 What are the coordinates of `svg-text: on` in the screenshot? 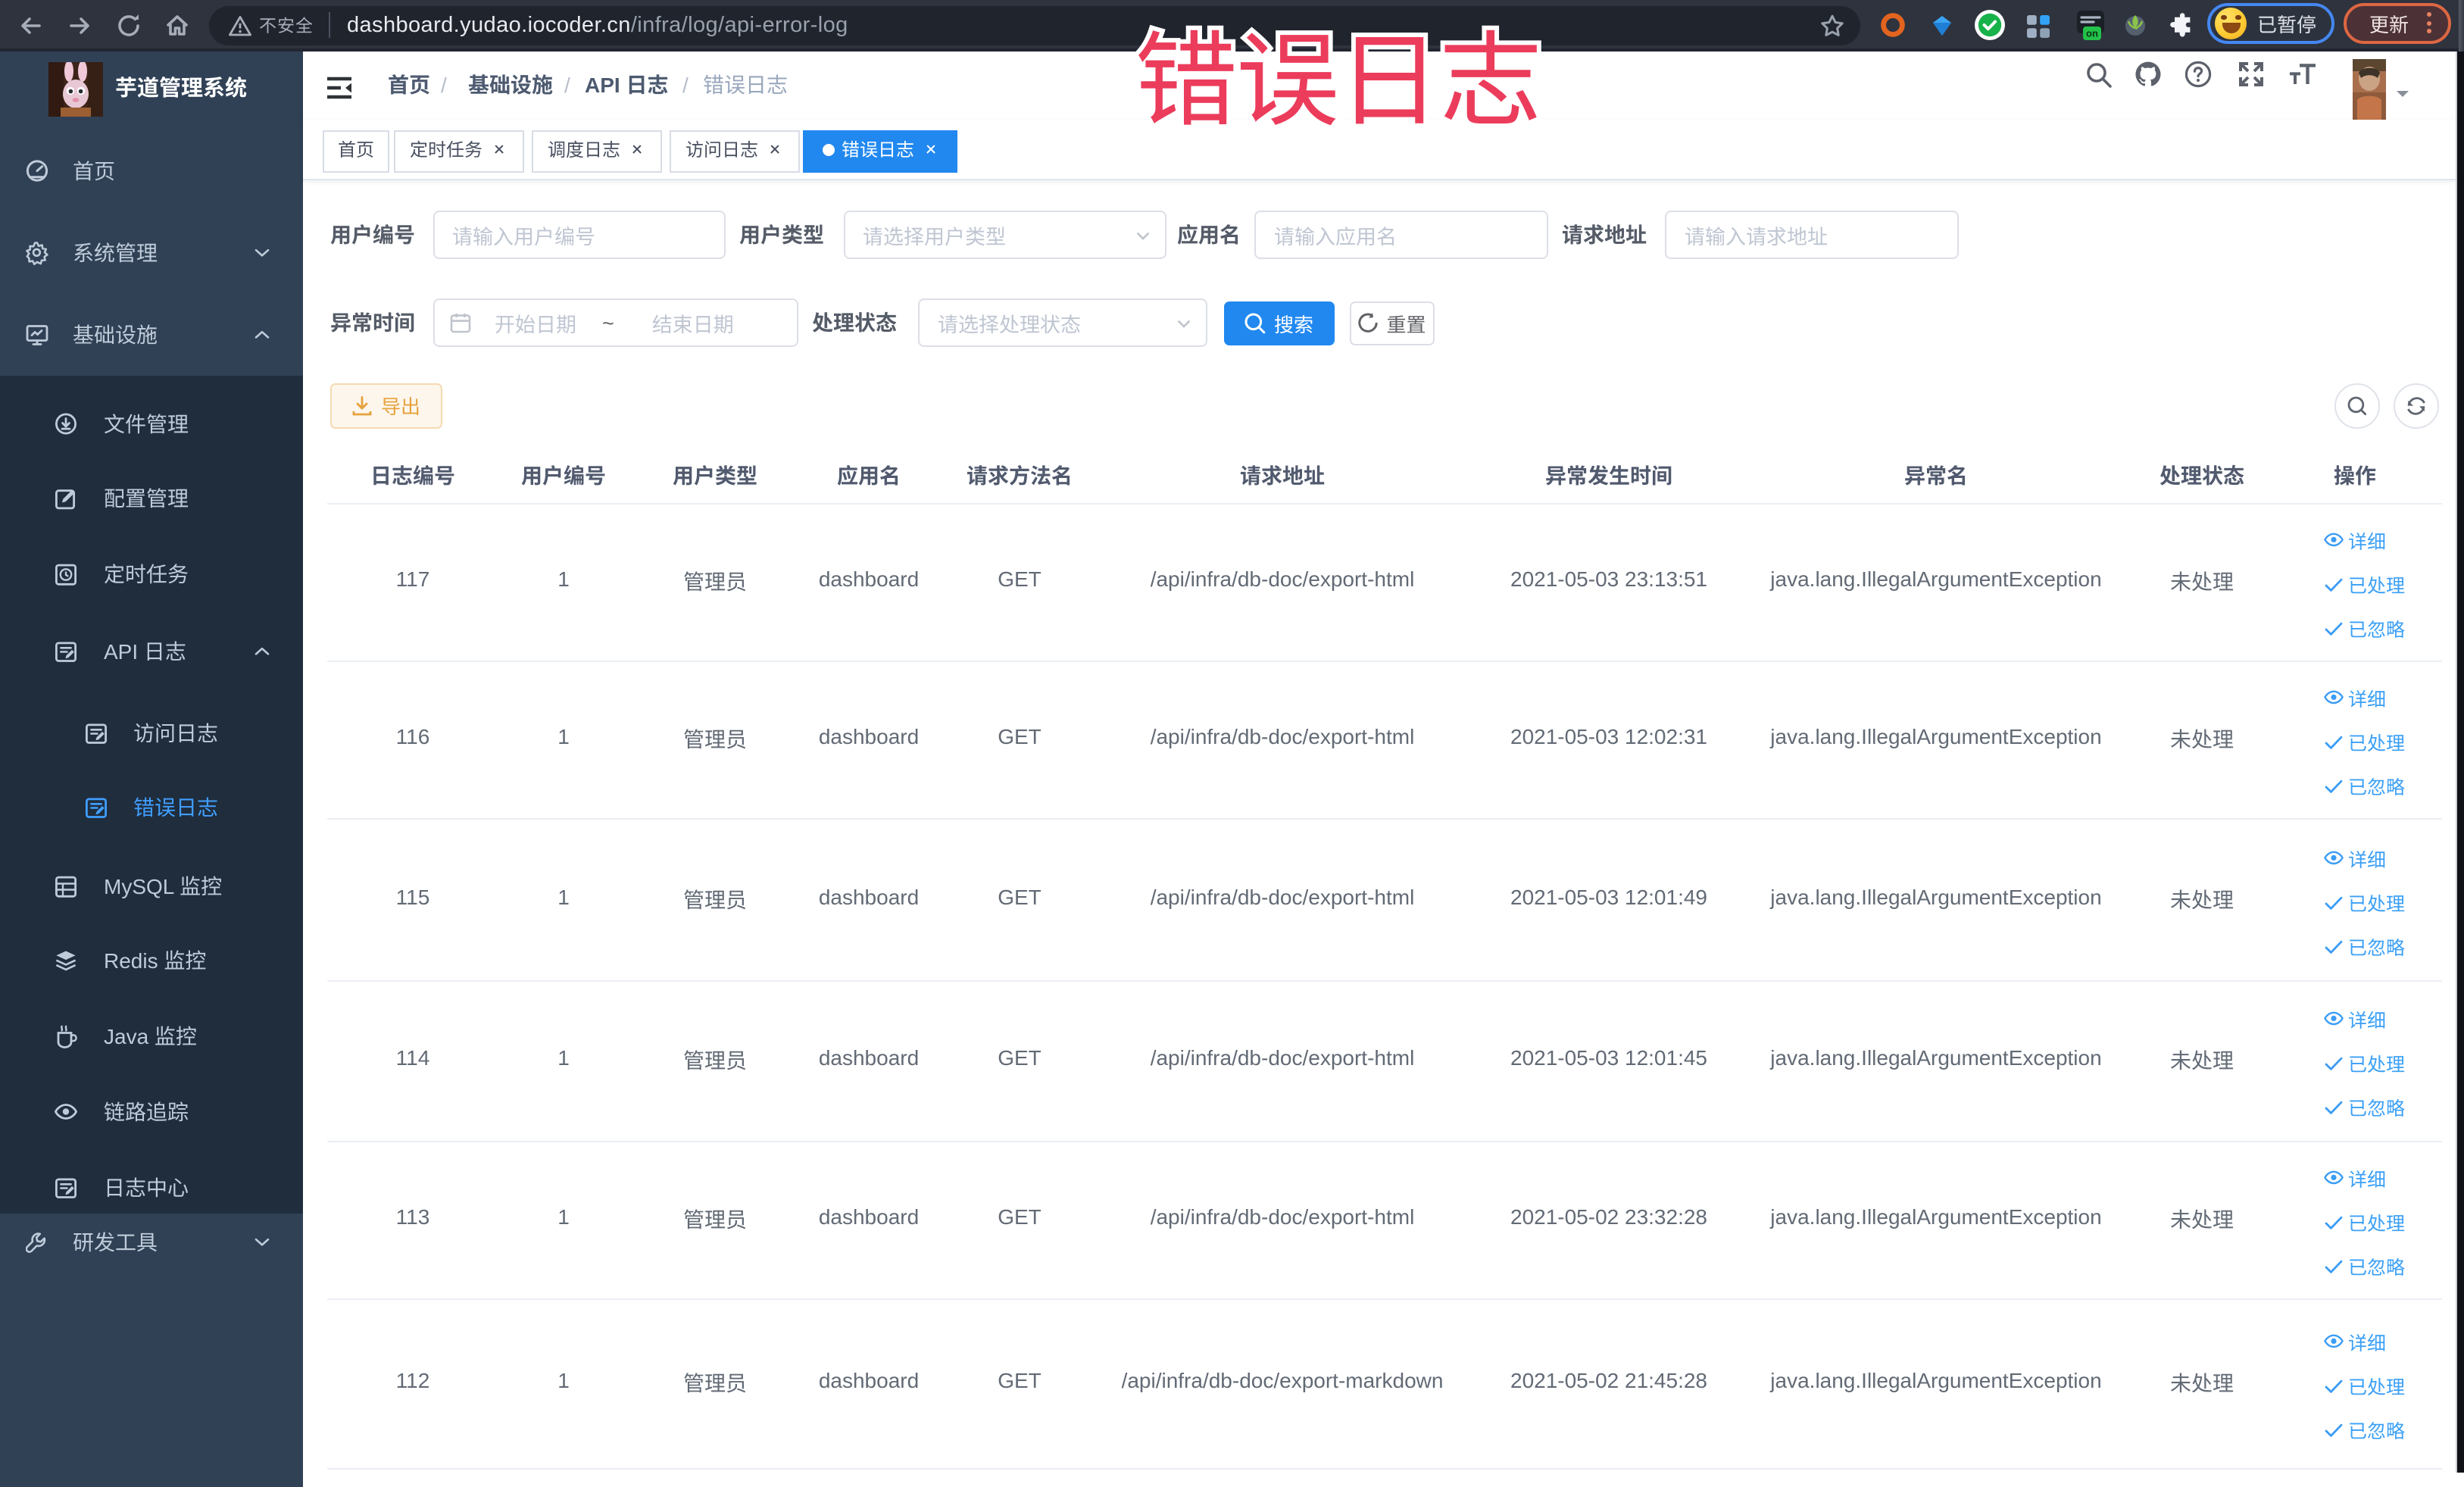 It's located at (2092, 33).